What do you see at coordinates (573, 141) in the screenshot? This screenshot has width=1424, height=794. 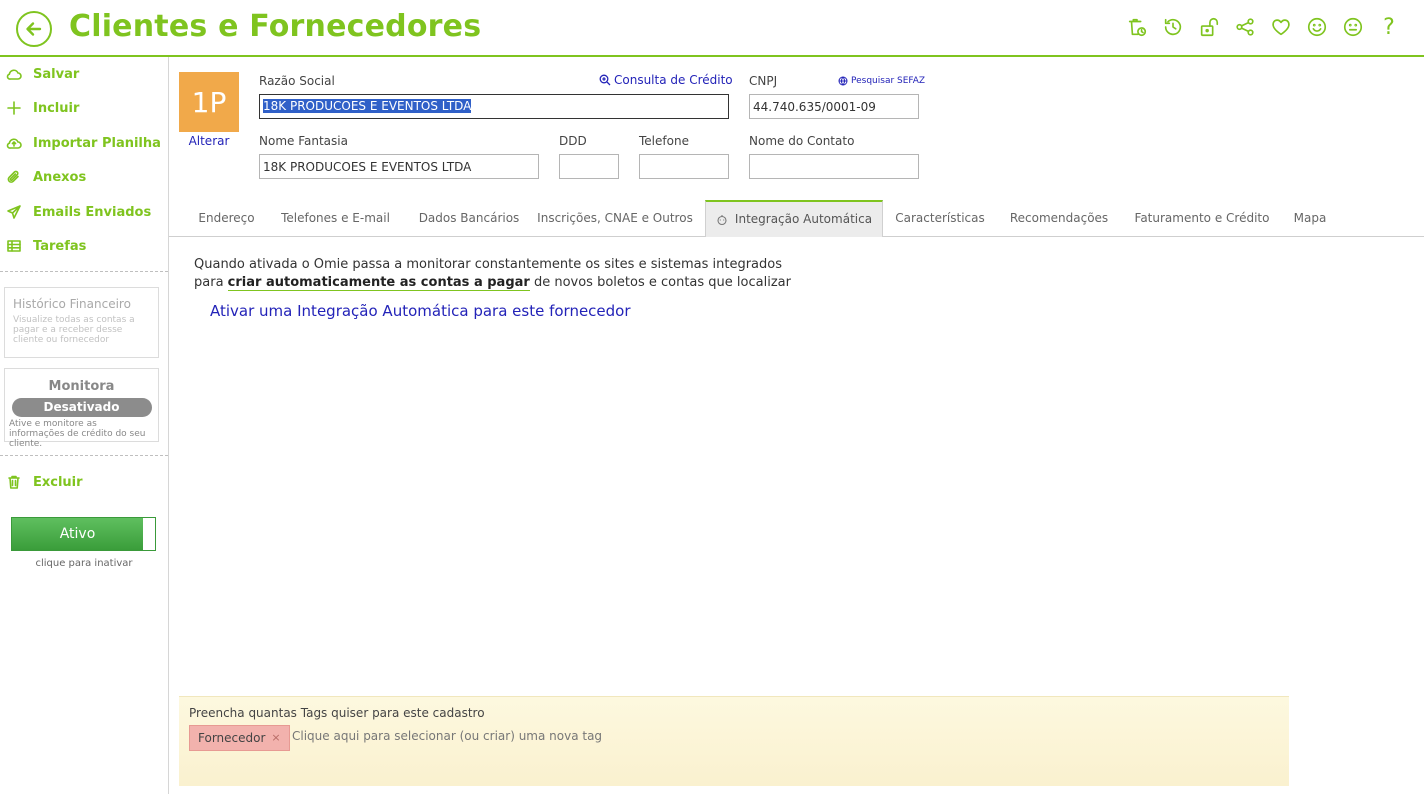 I see `ddd-label: DDD` at bounding box center [573, 141].